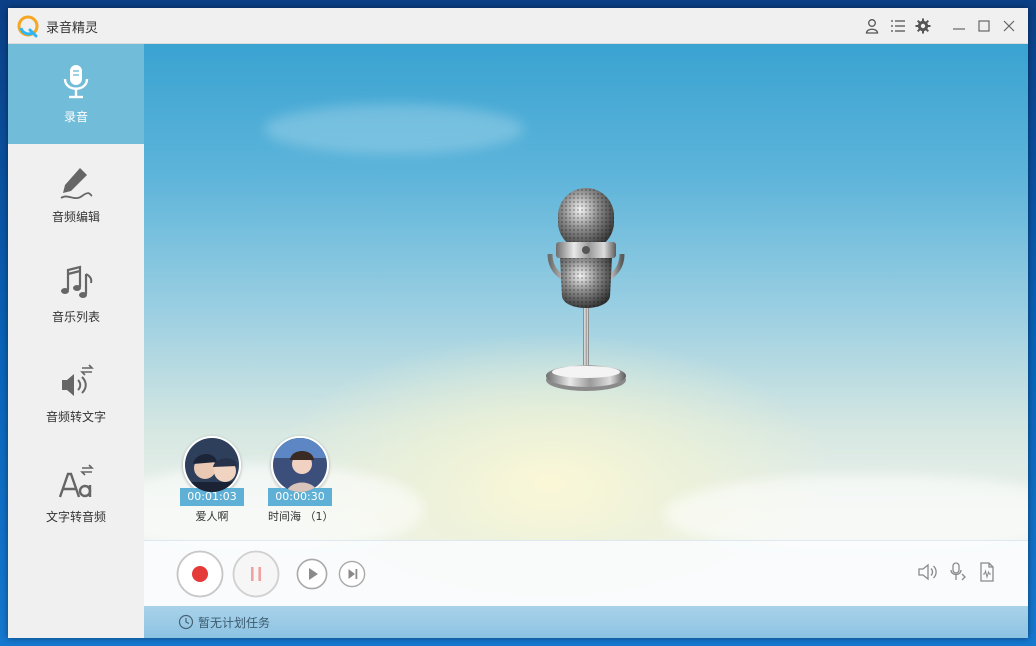 The height and width of the screenshot is (646, 1036). What do you see at coordinates (256, 574) in the screenshot?
I see `pause-button` at bounding box center [256, 574].